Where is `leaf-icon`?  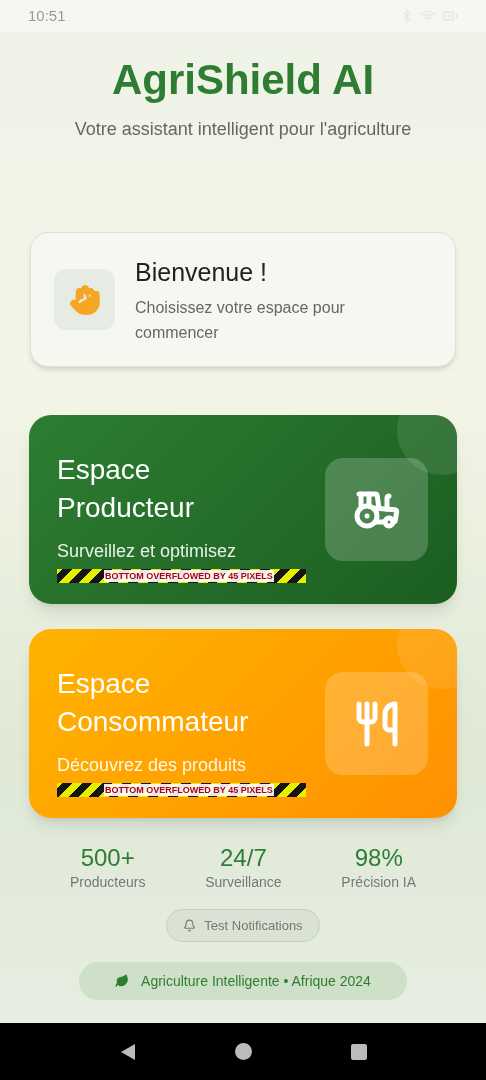
leaf-icon is located at coordinates (122, 981).